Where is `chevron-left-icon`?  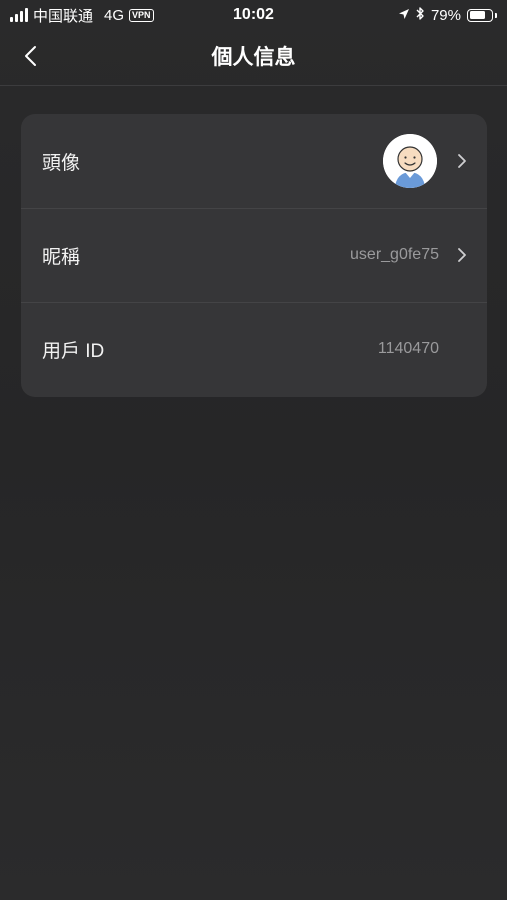 chevron-left-icon is located at coordinates (30, 58).